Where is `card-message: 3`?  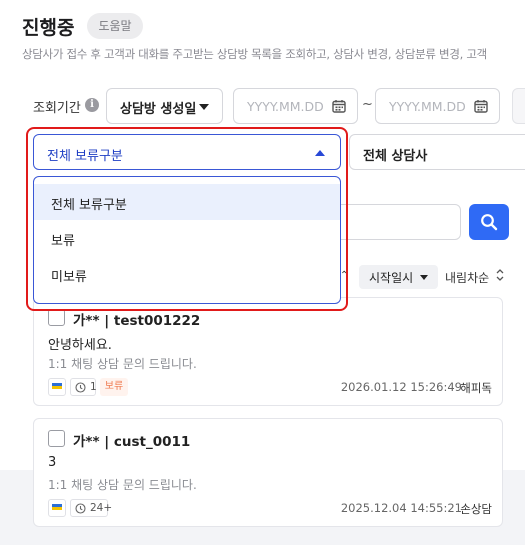 card-message: 3 is located at coordinates (52, 462).